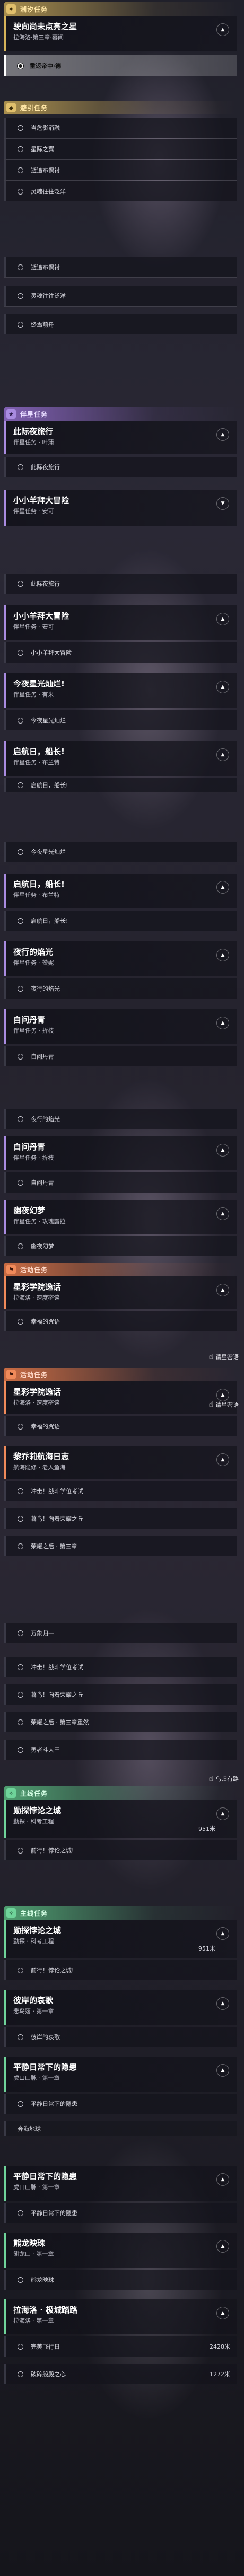 This screenshot has height=2576, width=244. Describe the element at coordinates (121, 690) in the screenshot. I see `quest-card: 今夜星光灿烂! 伴星任务 · 有米 ▲` at that location.